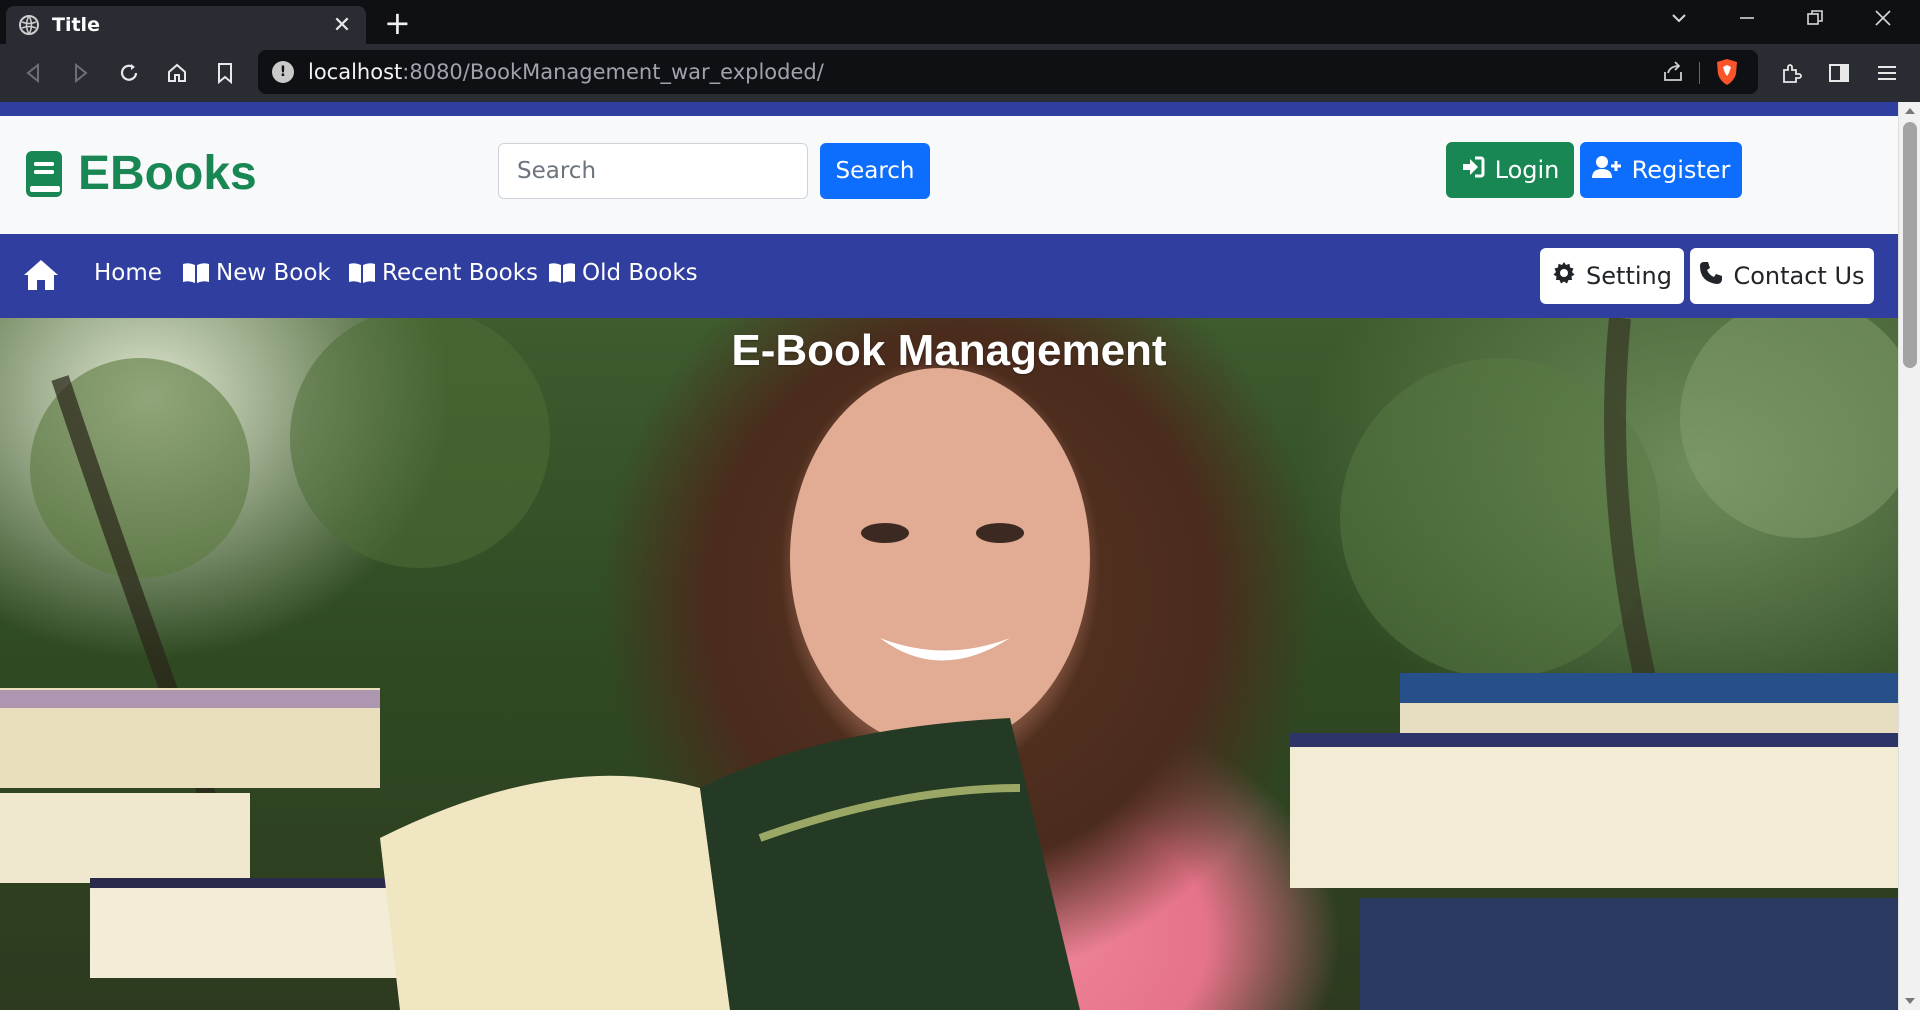 Image resolution: width=1920 pixels, height=1010 pixels. What do you see at coordinates (225, 73) in the screenshot?
I see `bookmark-icon` at bounding box center [225, 73].